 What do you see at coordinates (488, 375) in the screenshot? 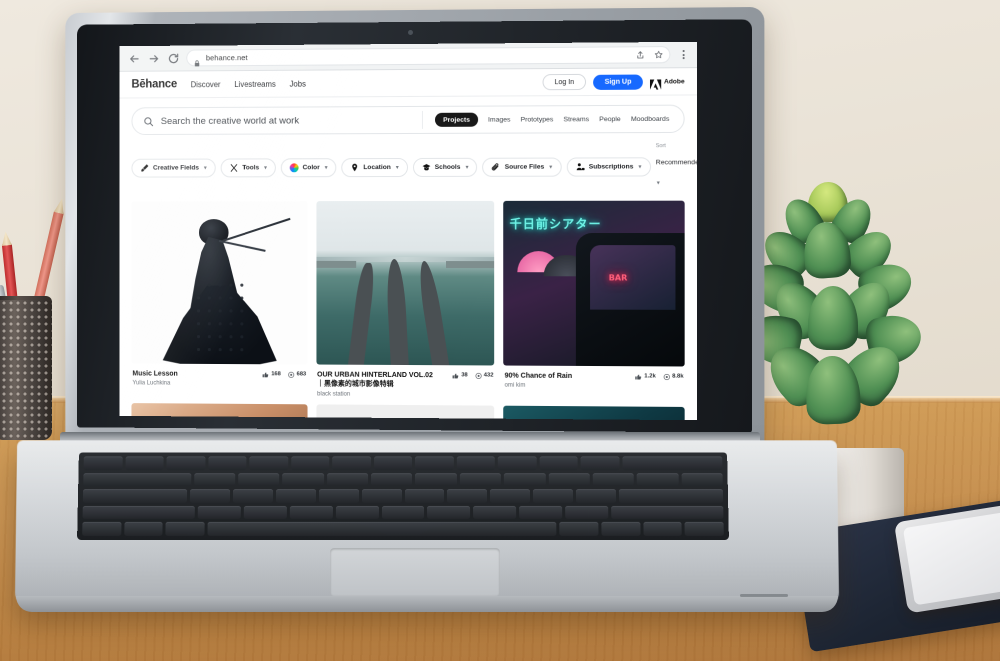
I see `views-count: 432` at bounding box center [488, 375].